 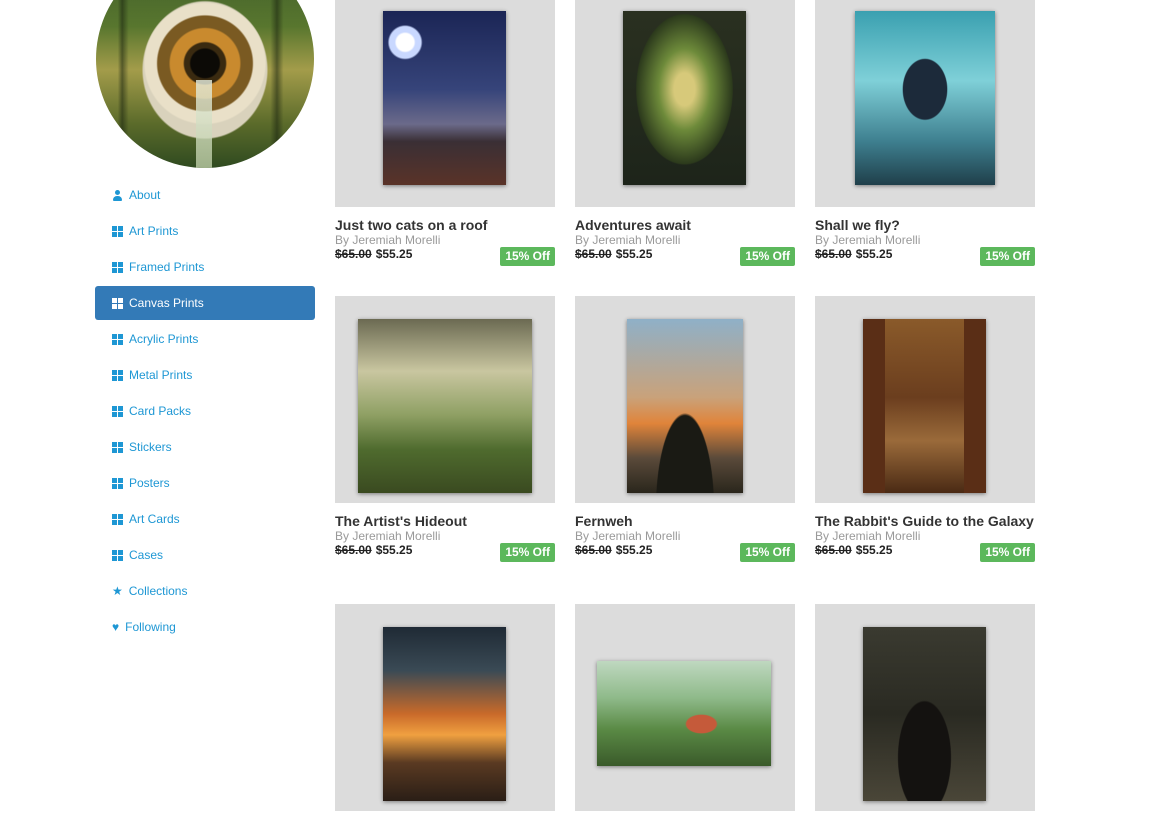 I want to click on sidebar-item-art-prints: Art Prints, so click(x=205, y=231).